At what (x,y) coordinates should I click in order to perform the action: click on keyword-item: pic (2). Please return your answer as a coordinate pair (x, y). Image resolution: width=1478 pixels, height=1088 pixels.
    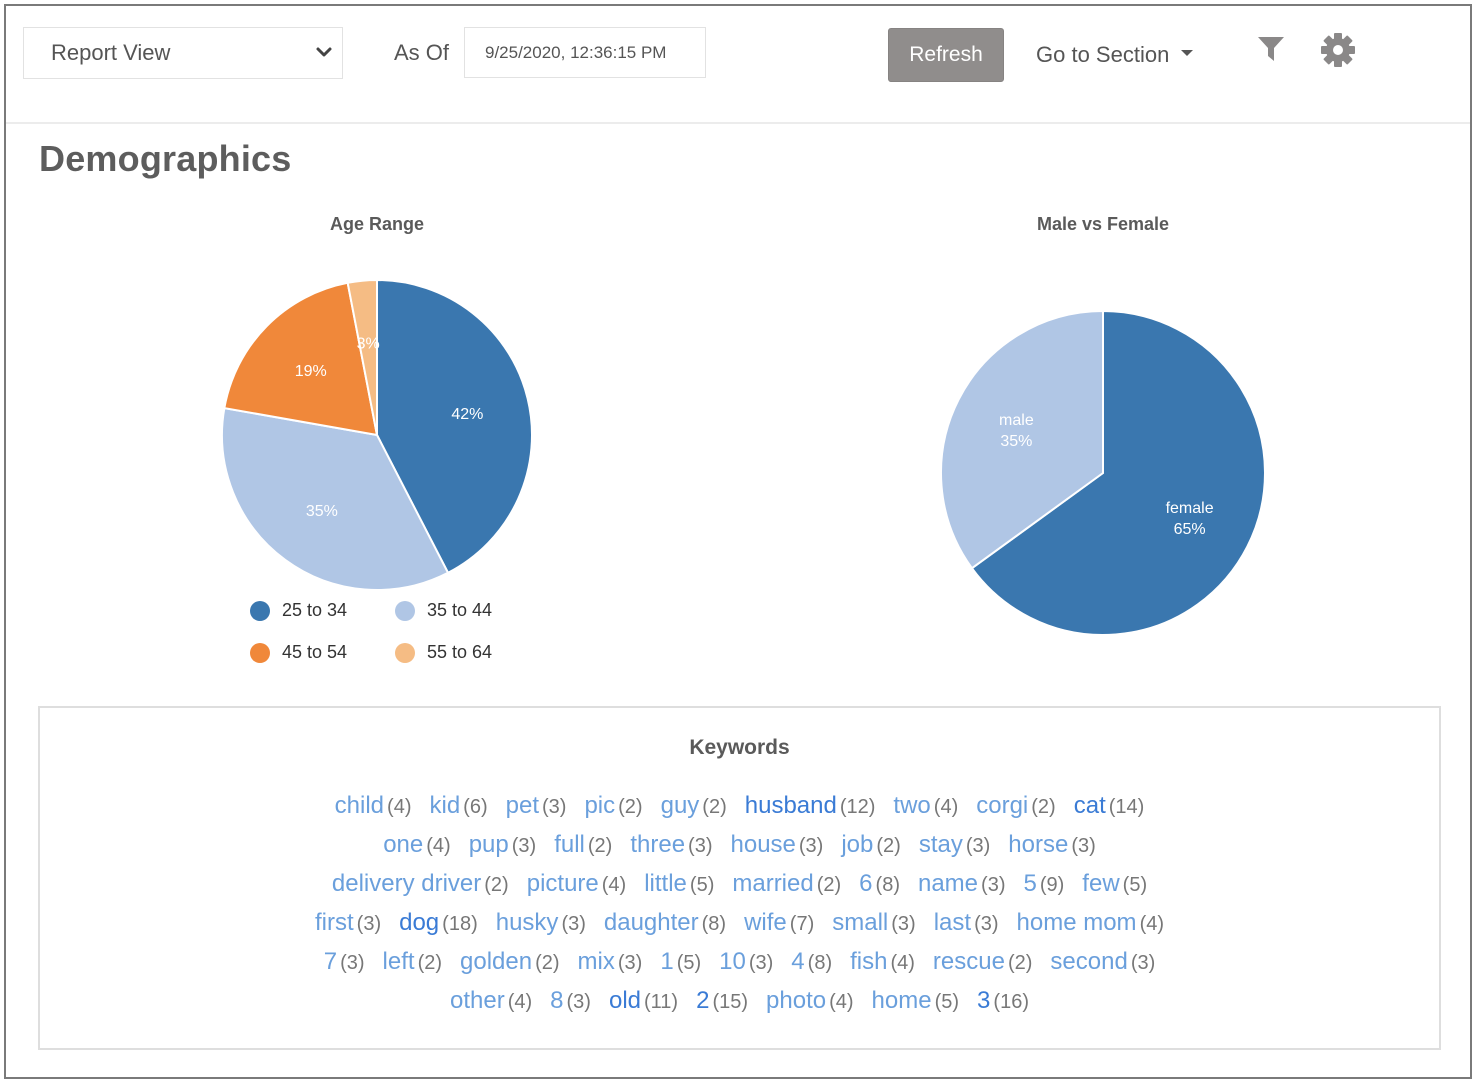
    Looking at the image, I should click on (613, 806).